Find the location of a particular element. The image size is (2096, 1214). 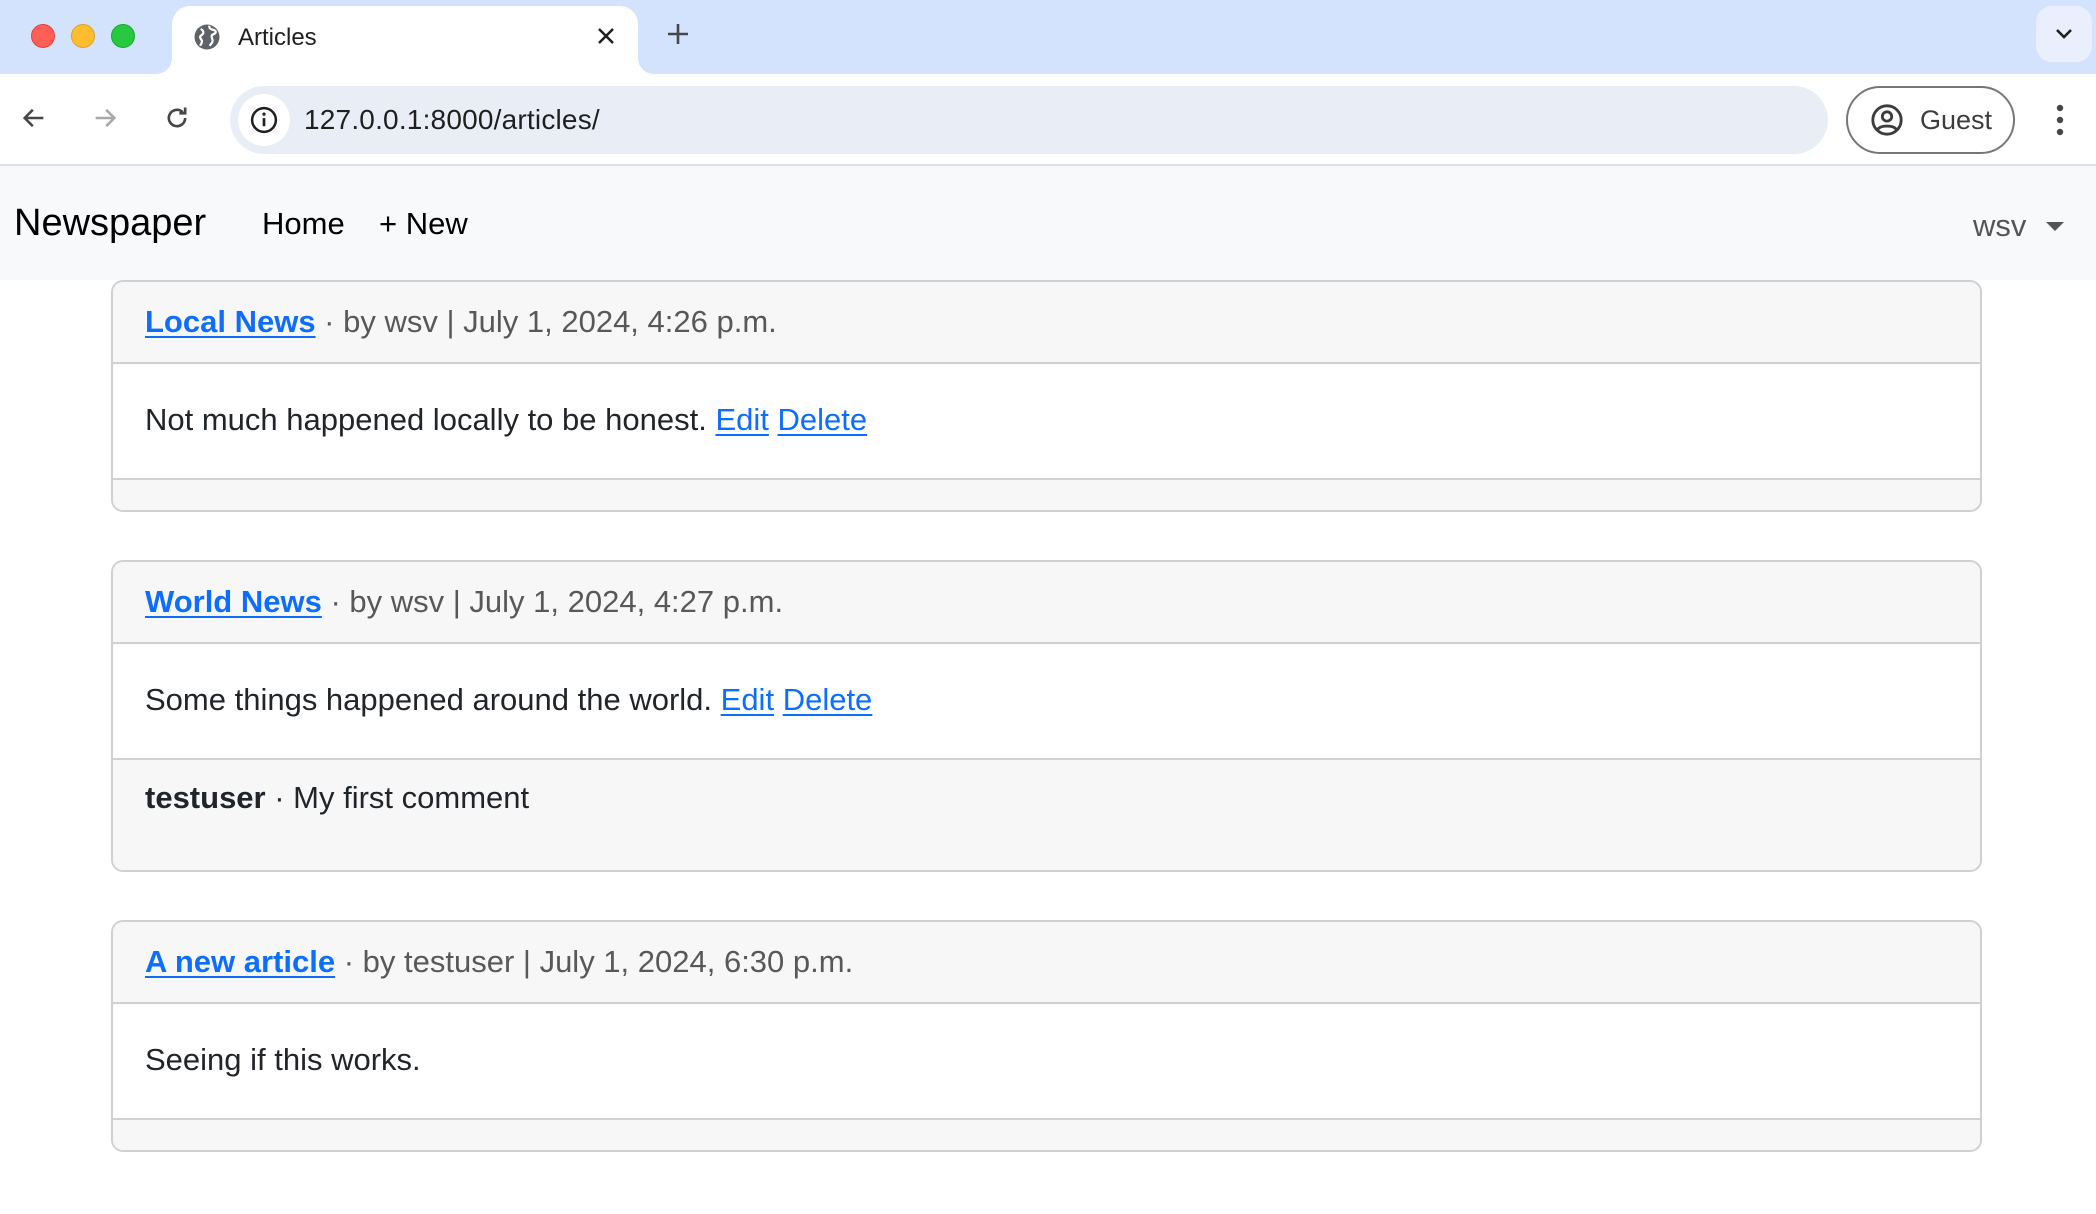

article-title-link: A new article is located at coordinates (240, 961).